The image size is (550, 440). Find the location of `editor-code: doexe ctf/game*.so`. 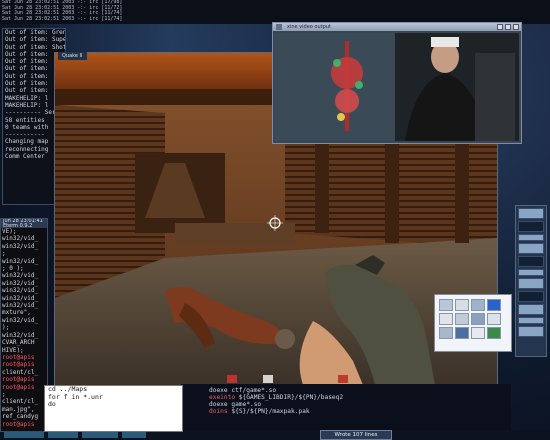

editor-code: doexe ctf/game*.so is located at coordinates (243, 390).